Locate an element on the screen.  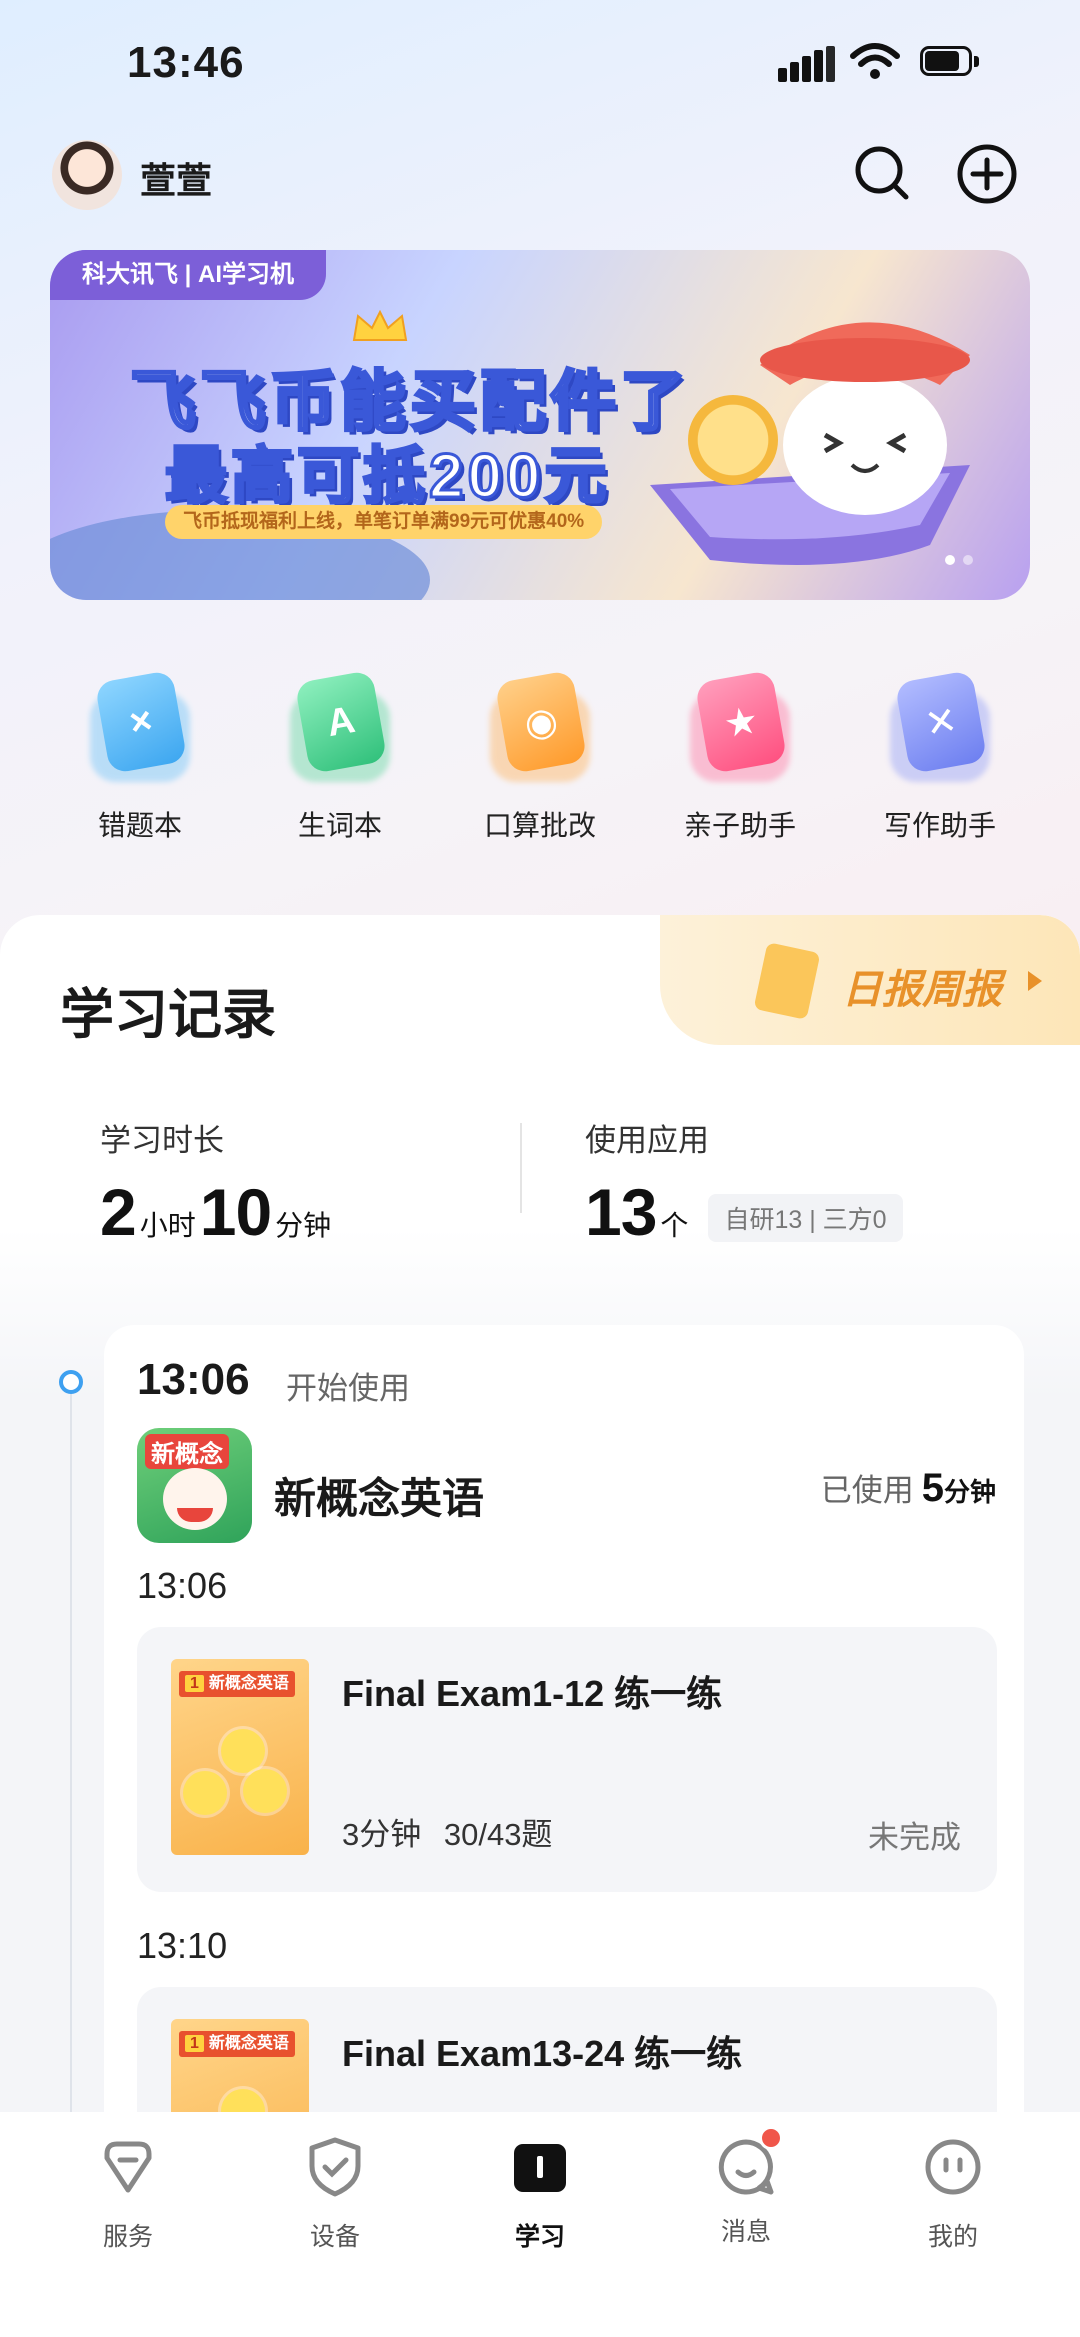
quick-actions: × 错题本 A 生词本 ◉ 口算批改 ★ 亲子助手 ✕ 写作助手 is located at coordinates (540, 770).